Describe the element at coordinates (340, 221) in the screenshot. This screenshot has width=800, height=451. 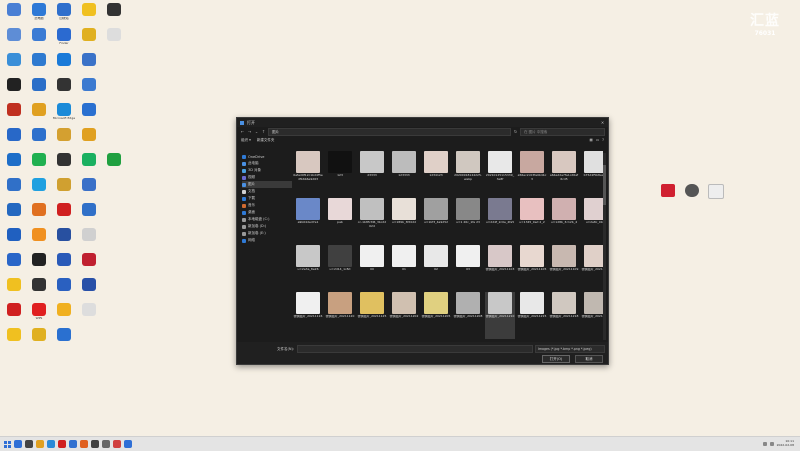
I see `file-item: pab` at that location.